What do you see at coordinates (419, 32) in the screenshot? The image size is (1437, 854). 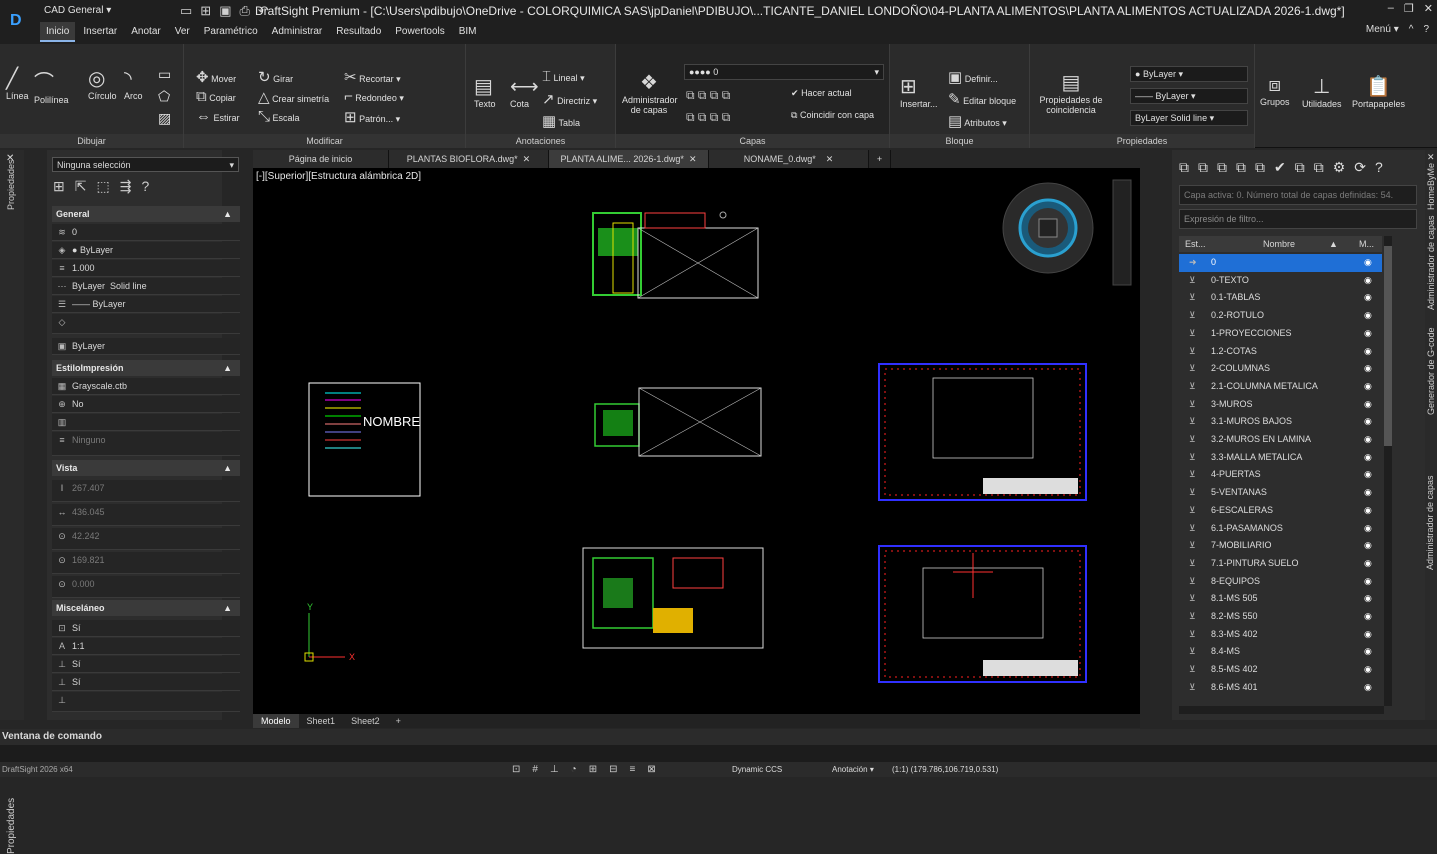 I see `menu-tab-7: Powertools` at bounding box center [419, 32].